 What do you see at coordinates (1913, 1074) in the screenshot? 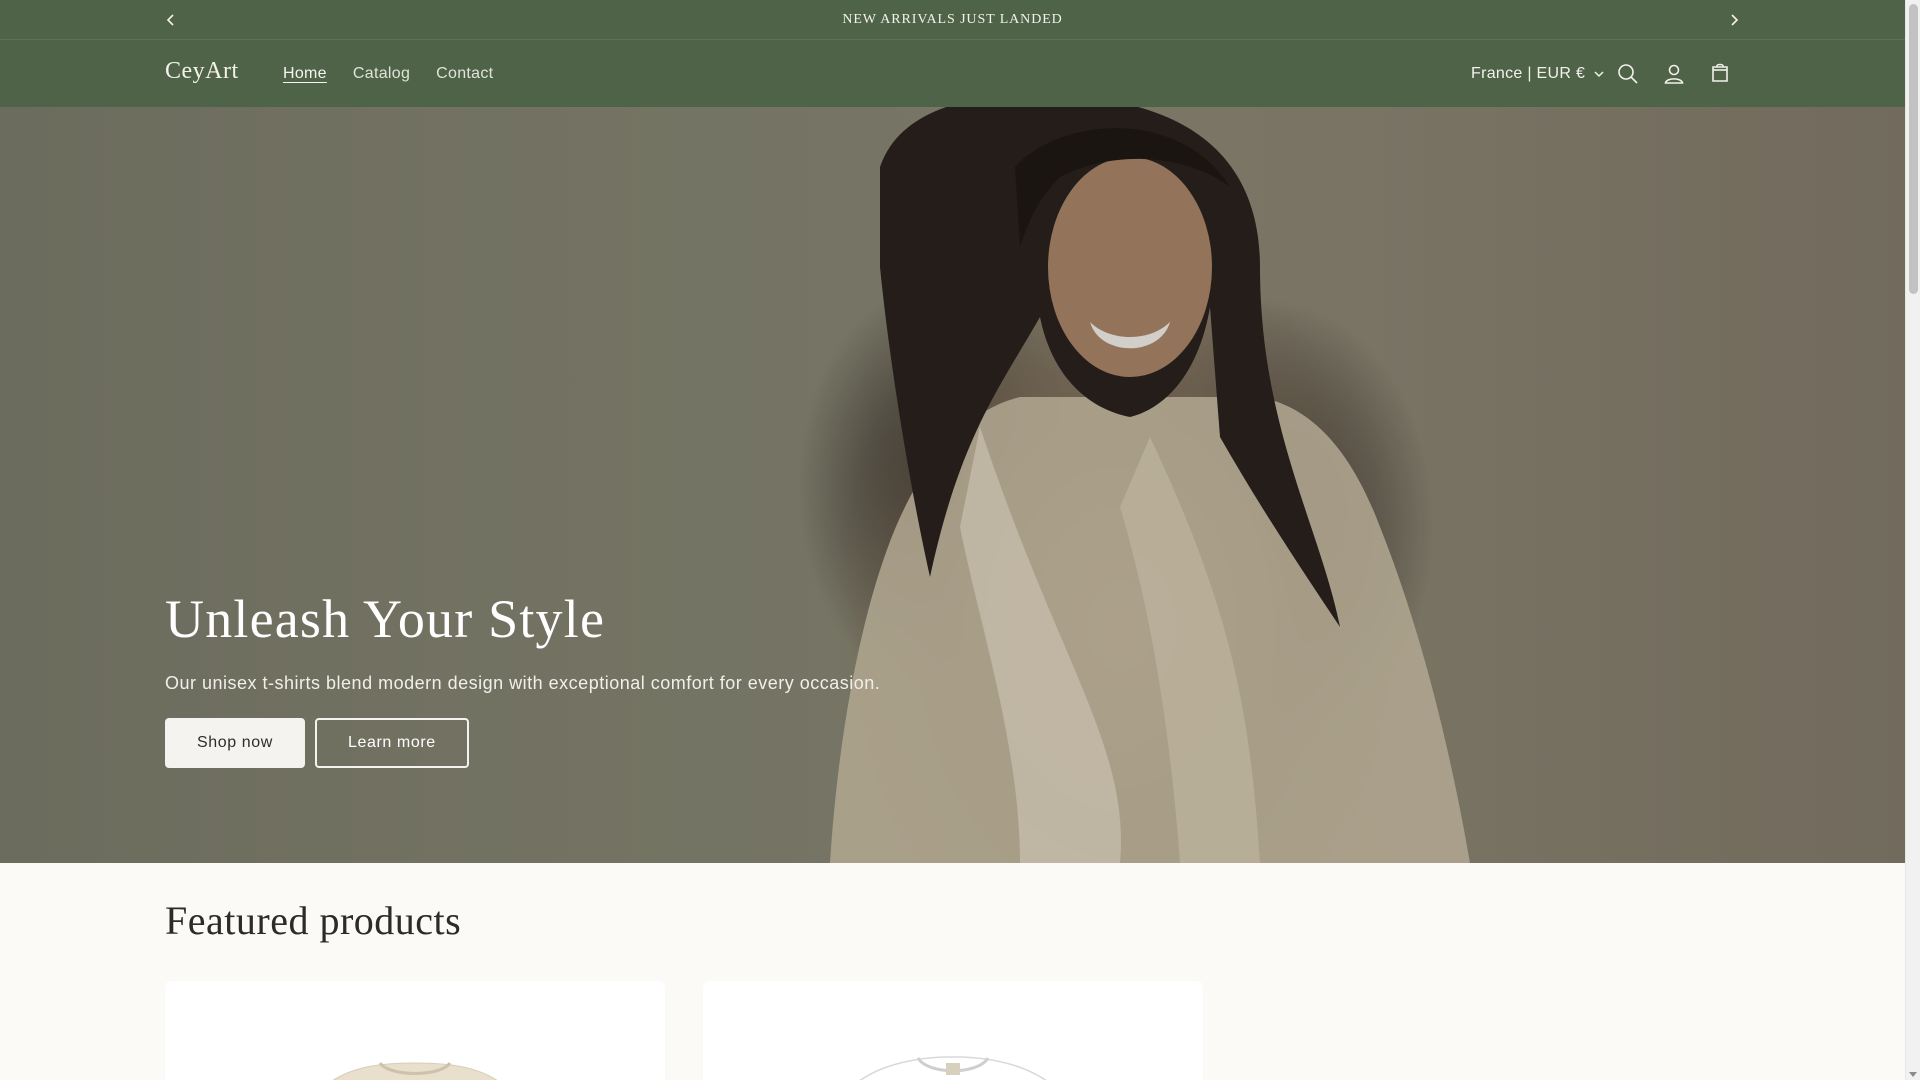
I see `scroll-down-arrow-icon` at bounding box center [1913, 1074].